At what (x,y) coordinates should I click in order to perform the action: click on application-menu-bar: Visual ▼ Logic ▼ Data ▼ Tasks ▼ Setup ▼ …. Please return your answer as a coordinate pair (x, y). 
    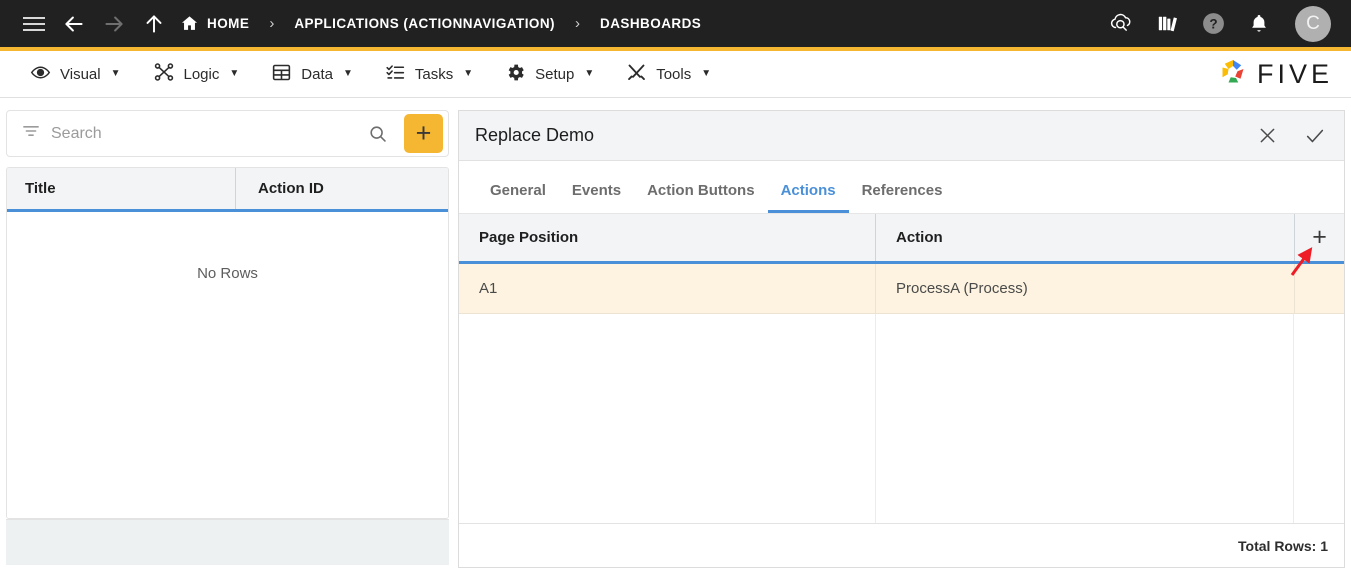
    Looking at the image, I should click on (675, 74).